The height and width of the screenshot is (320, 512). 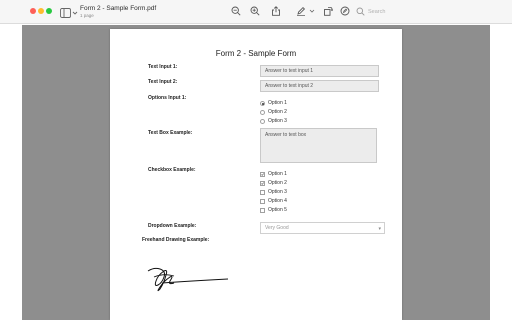 I want to click on checkbox-option-label: Option 4, so click(x=277, y=201).